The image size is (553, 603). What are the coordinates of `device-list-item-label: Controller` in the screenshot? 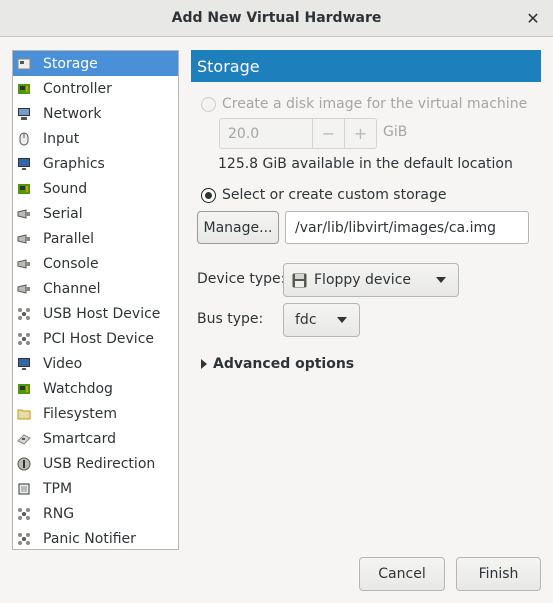 It's located at (77, 88).